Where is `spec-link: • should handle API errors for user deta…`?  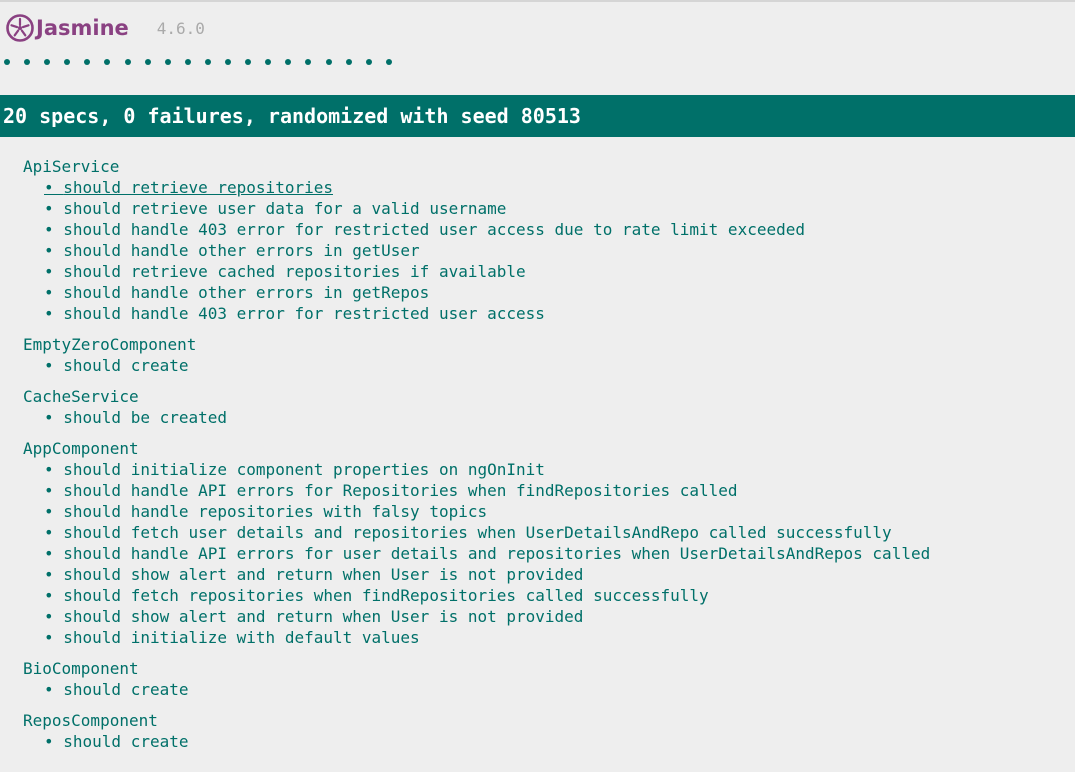 spec-link: • should handle API errors for user deta… is located at coordinates (487, 553).